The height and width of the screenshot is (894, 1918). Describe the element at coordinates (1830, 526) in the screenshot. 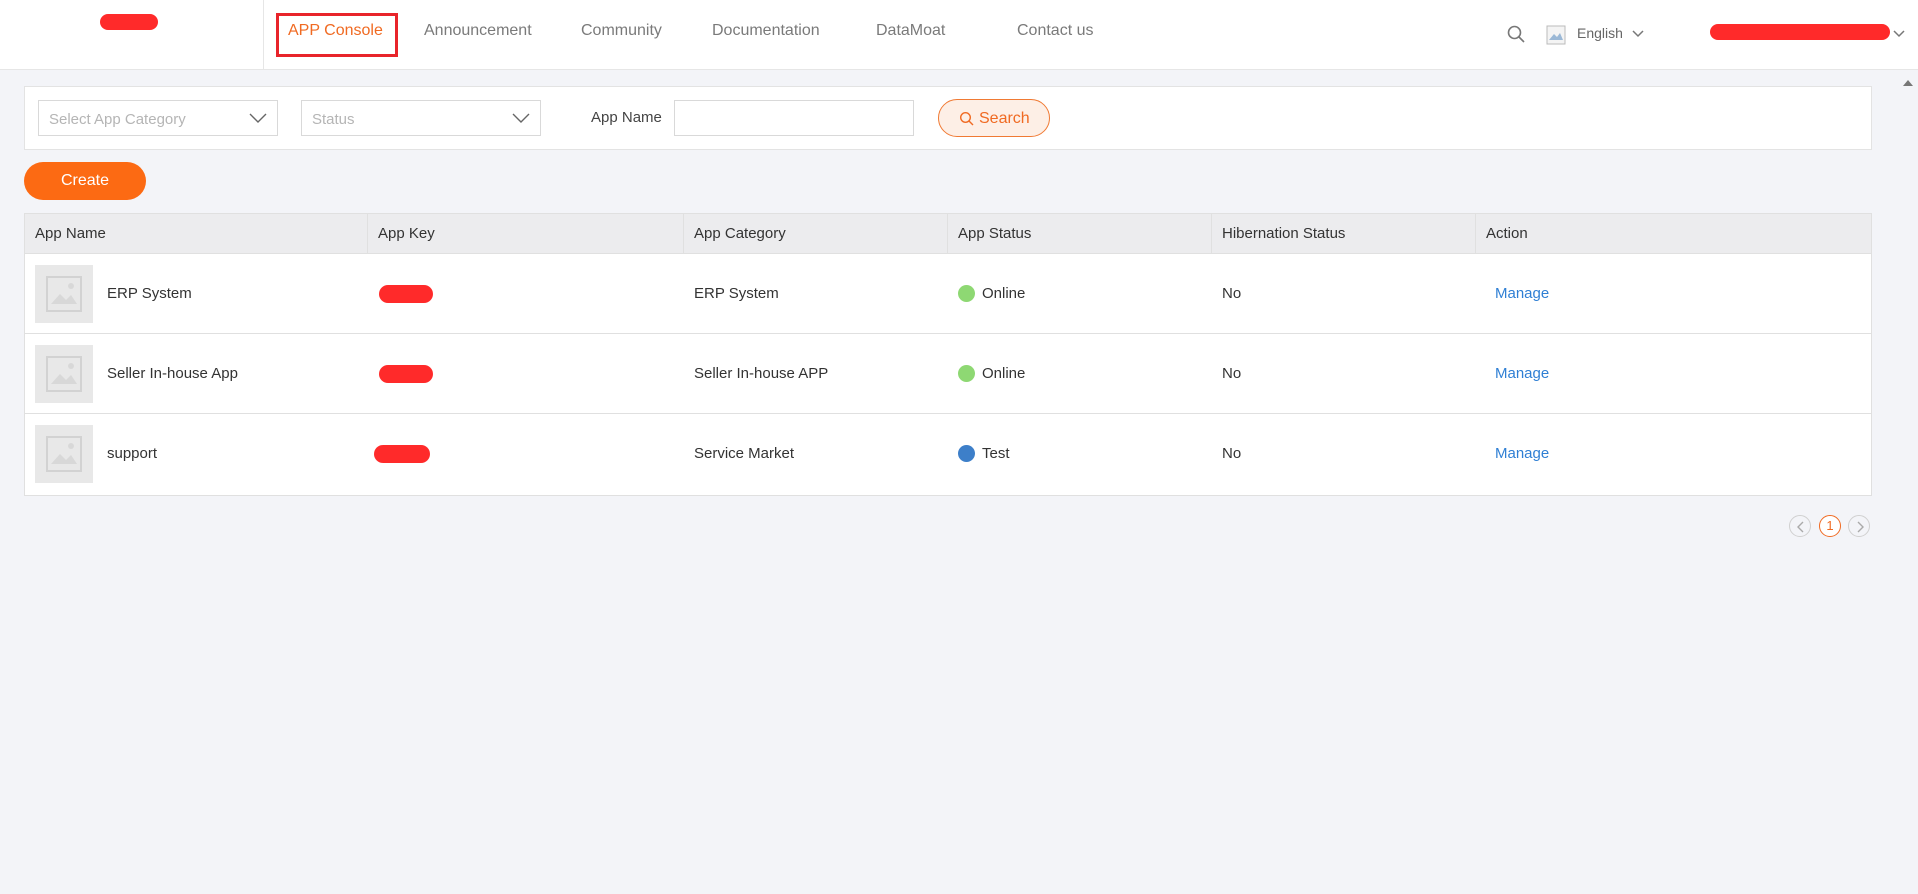

I see `pagination-page-1: 1` at that location.